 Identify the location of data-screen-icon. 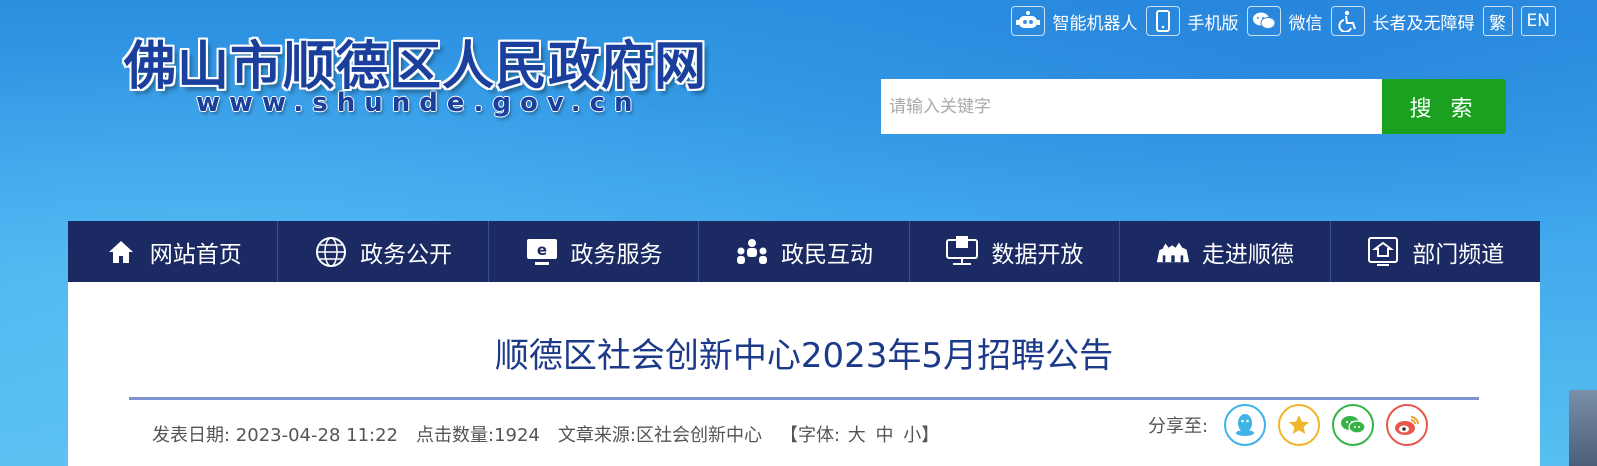
(962, 252).